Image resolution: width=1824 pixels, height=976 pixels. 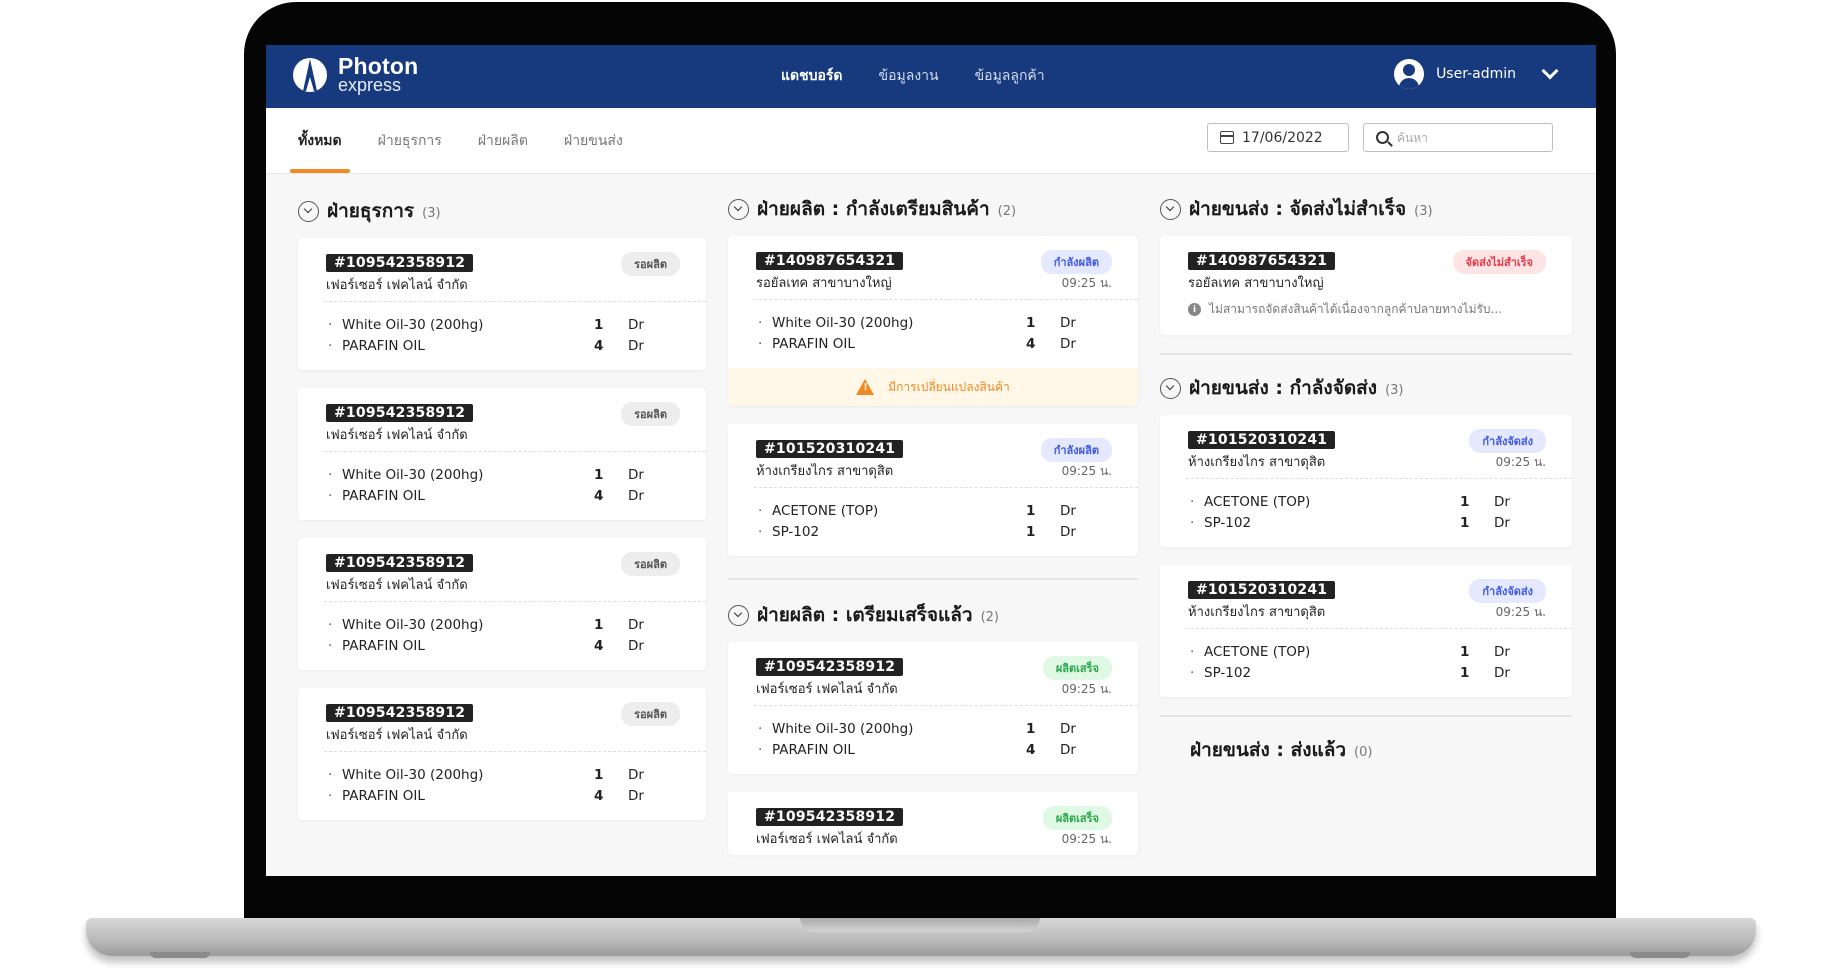 What do you see at coordinates (1367, 672) in the screenshot?
I see `item-row: · SP-102 1 Dr` at bounding box center [1367, 672].